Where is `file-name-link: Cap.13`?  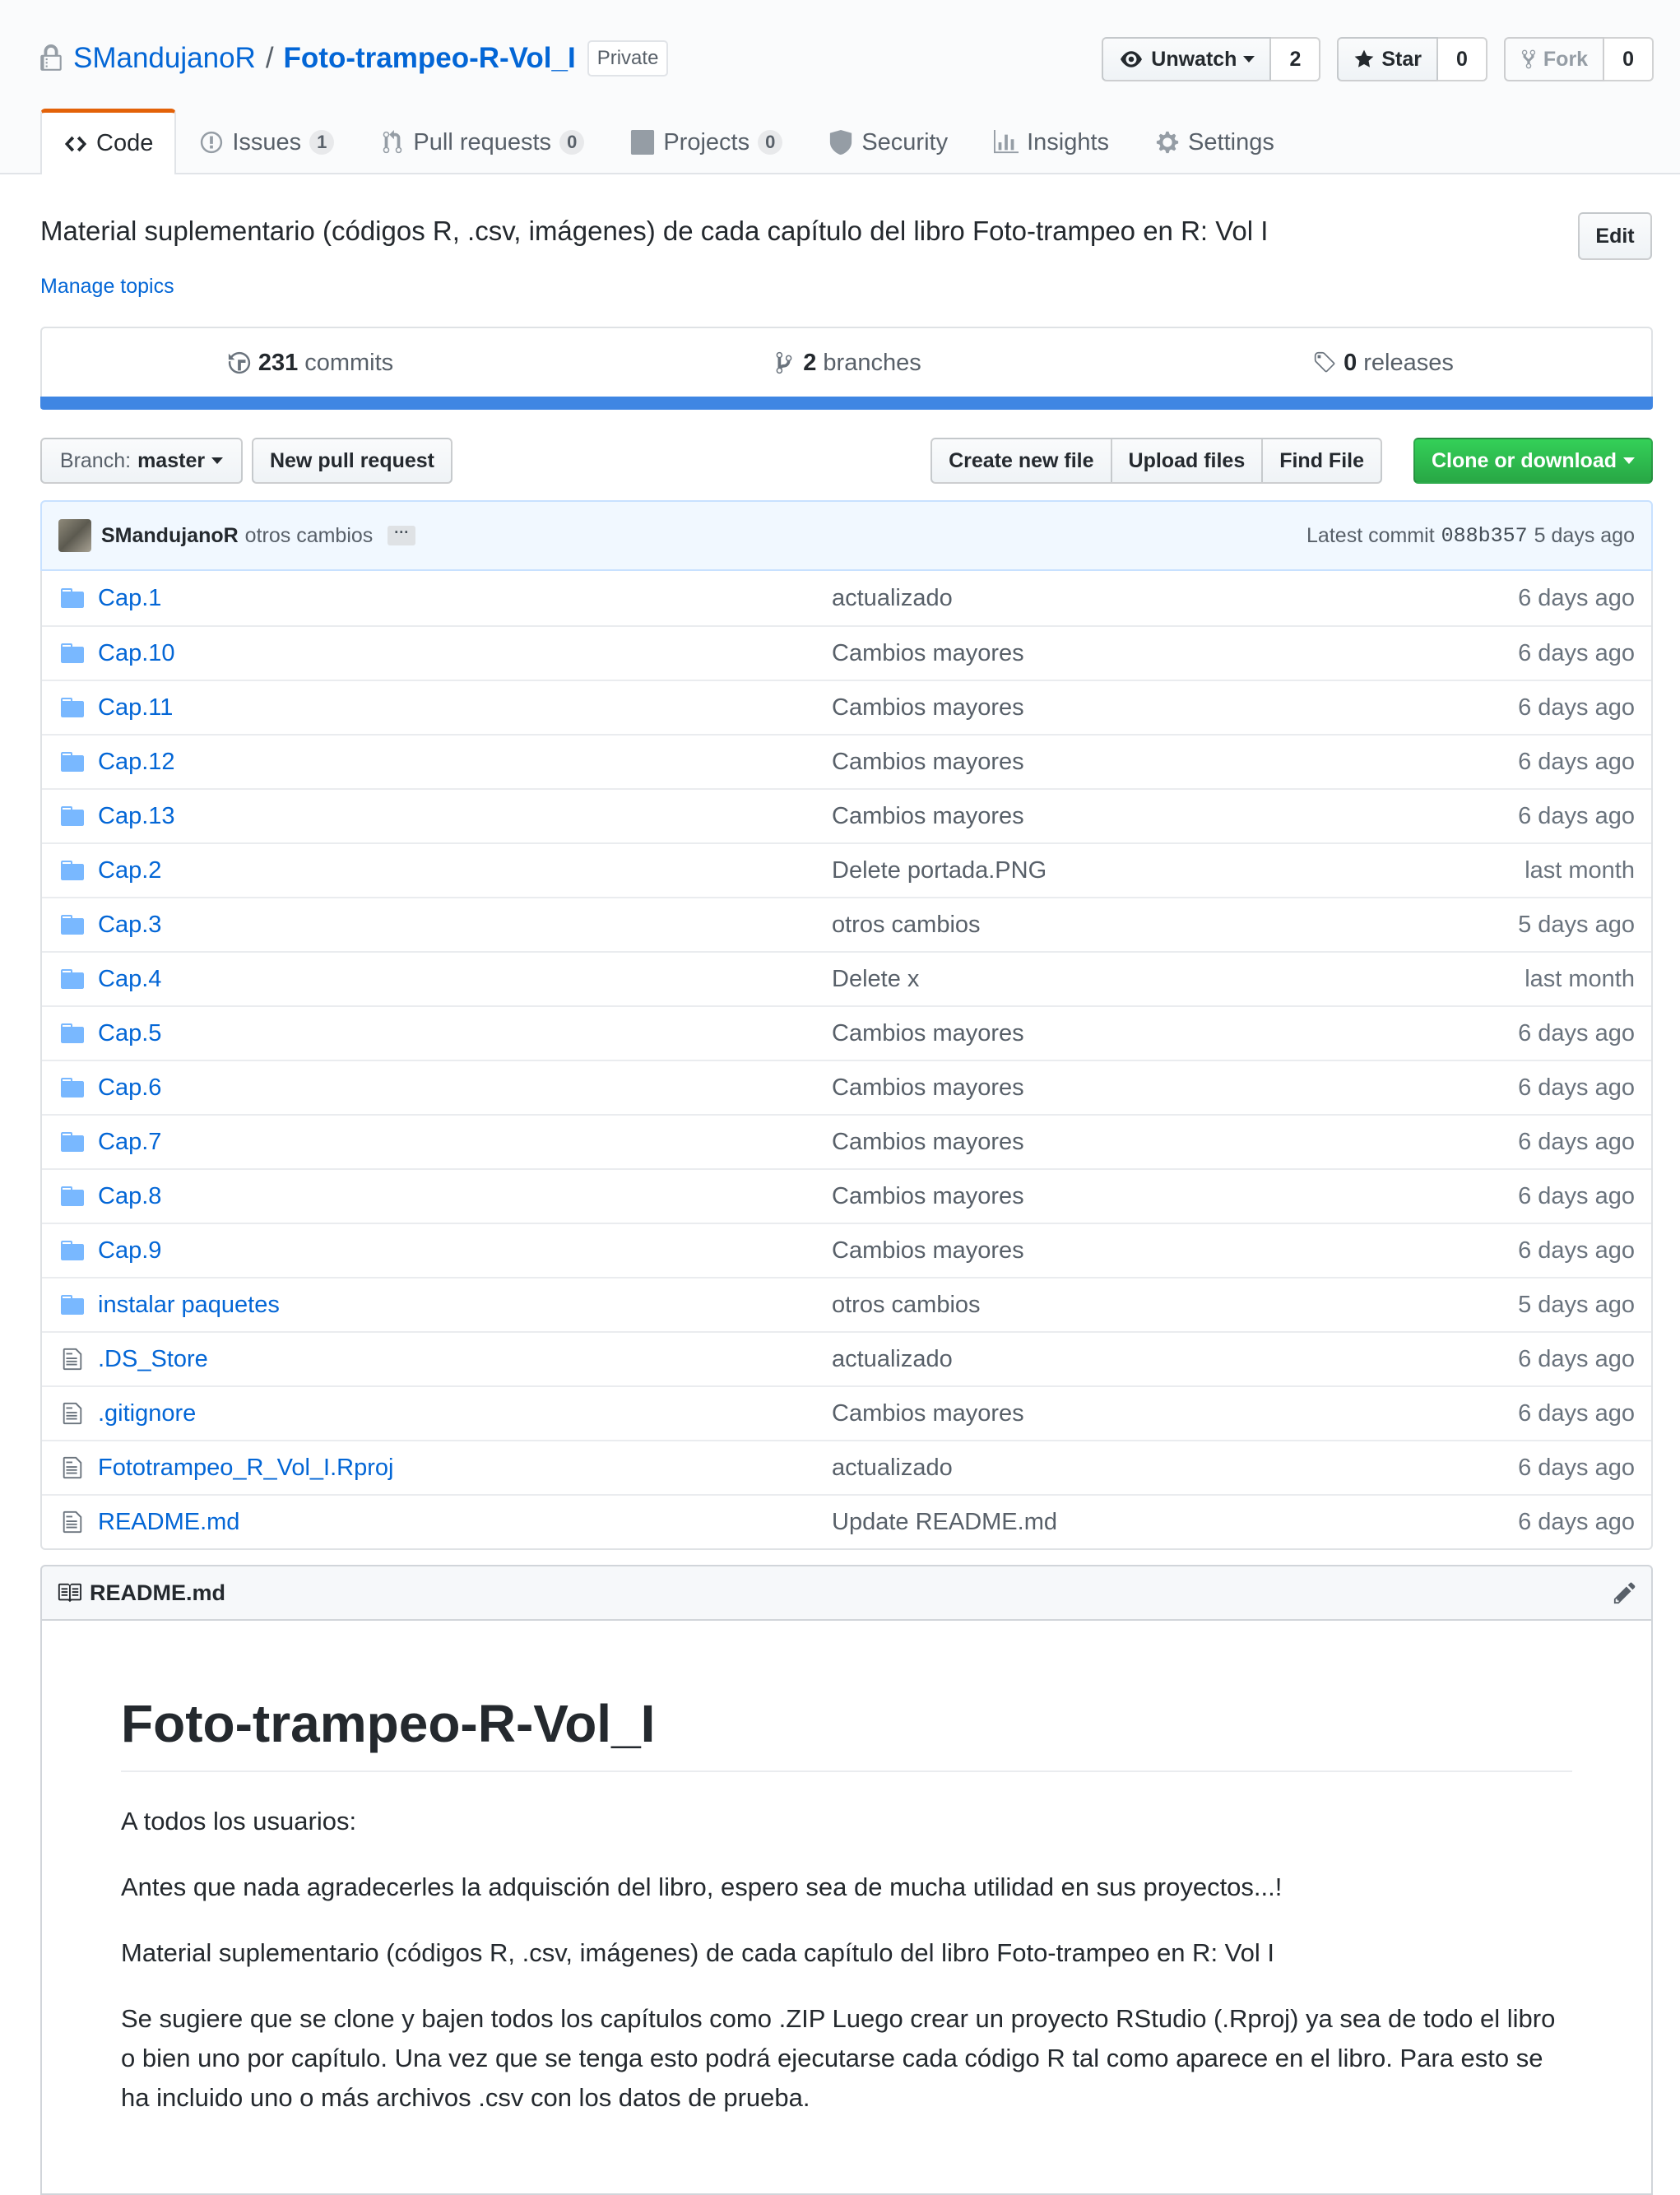 file-name-link: Cap.13 is located at coordinates (461, 816).